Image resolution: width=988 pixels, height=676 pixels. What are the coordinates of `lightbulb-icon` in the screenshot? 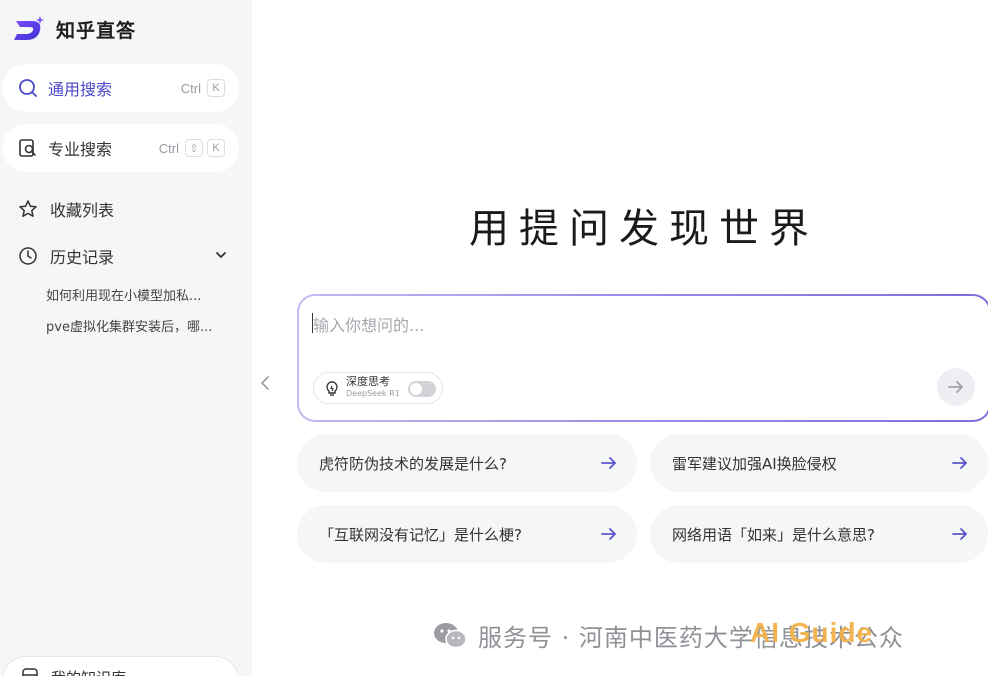 It's located at (332, 388).